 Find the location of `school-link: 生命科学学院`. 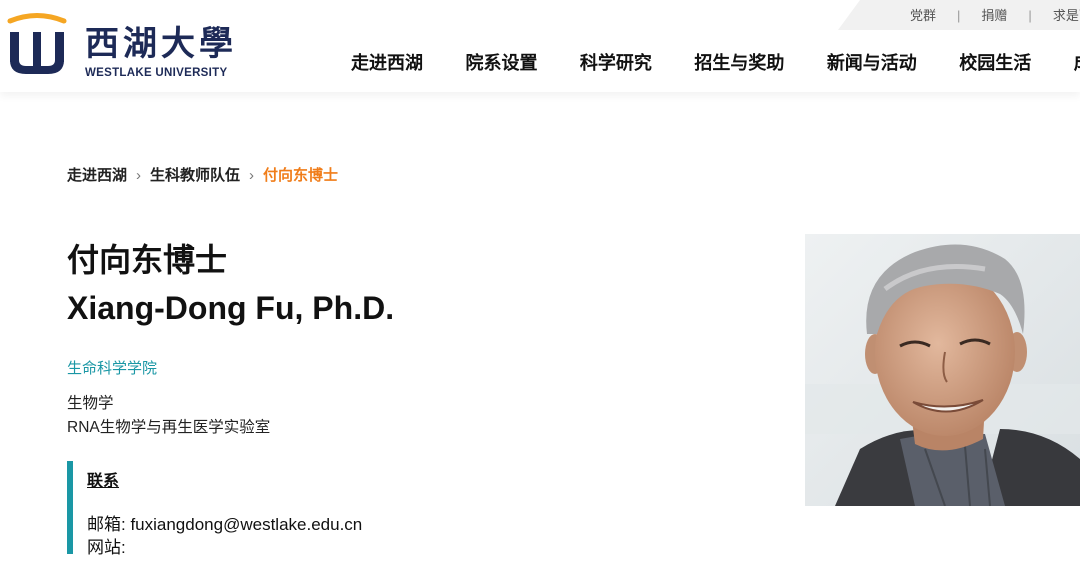

school-link: 生命科学学院 is located at coordinates (112, 367).